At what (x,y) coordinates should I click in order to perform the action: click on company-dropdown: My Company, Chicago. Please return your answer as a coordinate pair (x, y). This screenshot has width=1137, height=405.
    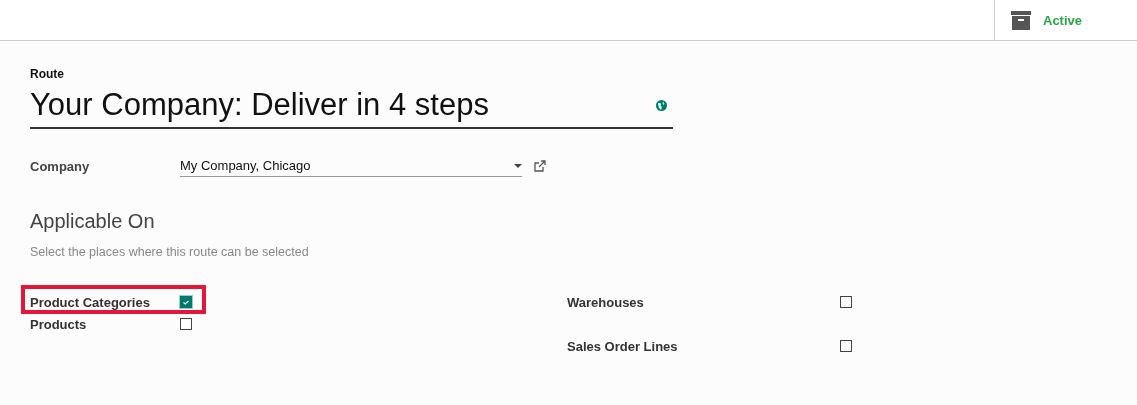
    Looking at the image, I should click on (351, 166).